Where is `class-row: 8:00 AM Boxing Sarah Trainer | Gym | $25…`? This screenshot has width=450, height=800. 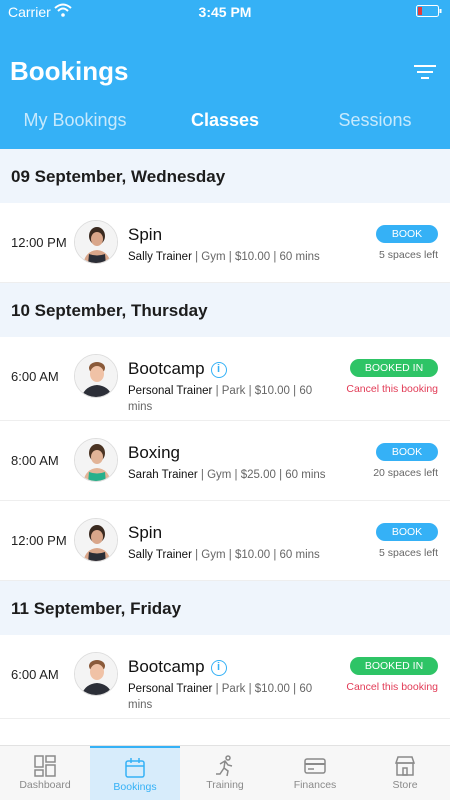 class-row: 8:00 AM Boxing Sarah Trainer | Gym | $25… is located at coordinates (225, 461).